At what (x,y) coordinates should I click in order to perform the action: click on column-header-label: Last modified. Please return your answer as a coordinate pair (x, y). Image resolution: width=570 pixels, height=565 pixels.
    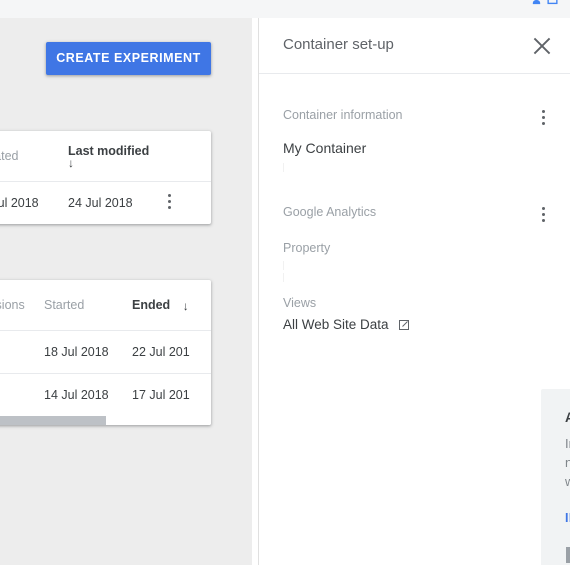
    Looking at the image, I should click on (109, 150).